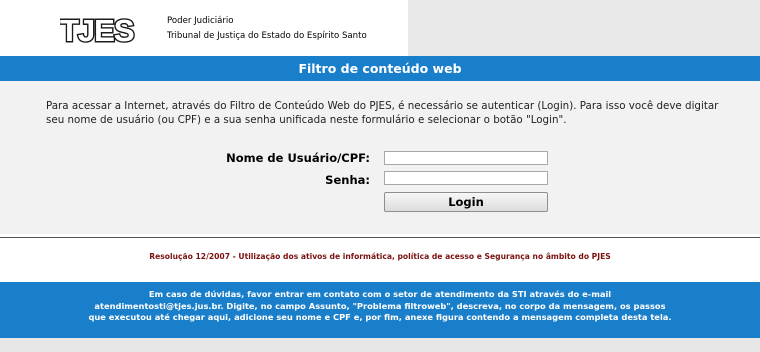  What do you see at coordinates (380, 345) in the screenshot?
I see `page-bottom` at bounding box center [380, 345].